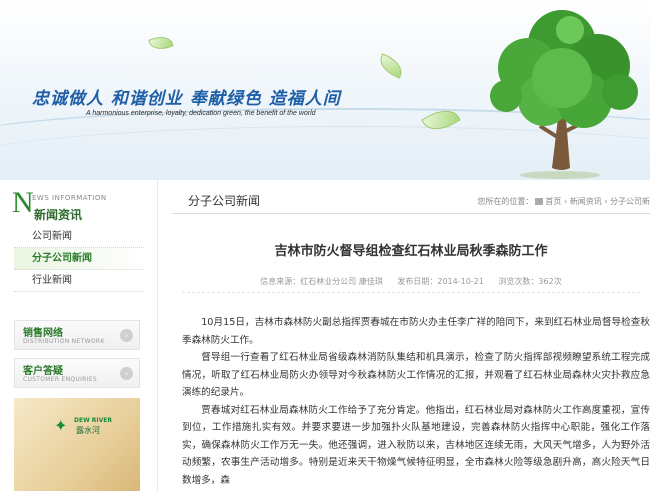 Image resolution: width=650 pixels, height=491 pixels. I want to click on promo-banner: ✦ DEW RIVER 露水河, so click(77, 444).